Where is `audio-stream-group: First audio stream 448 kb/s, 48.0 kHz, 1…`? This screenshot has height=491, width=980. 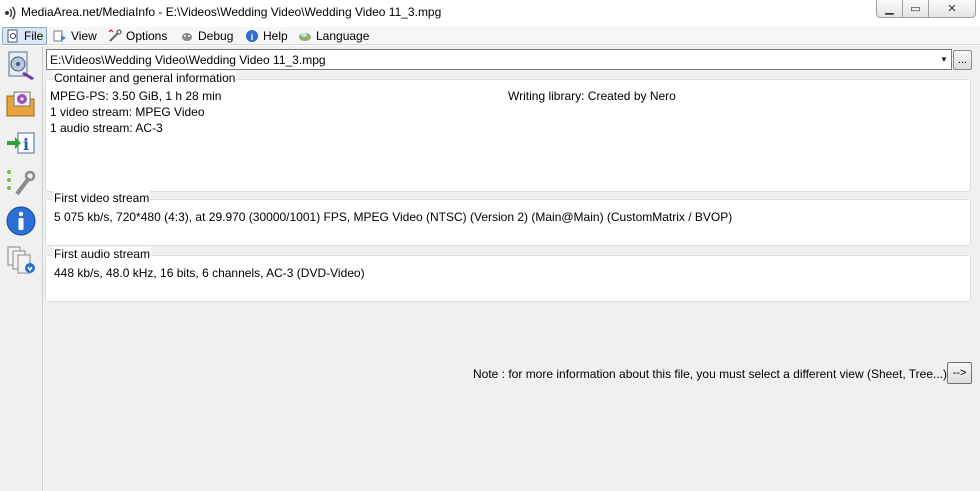
audio-stream-group: First audio stream 448 kb/s, 48.0 kHz, 1… is located at coordinates (508, 274).